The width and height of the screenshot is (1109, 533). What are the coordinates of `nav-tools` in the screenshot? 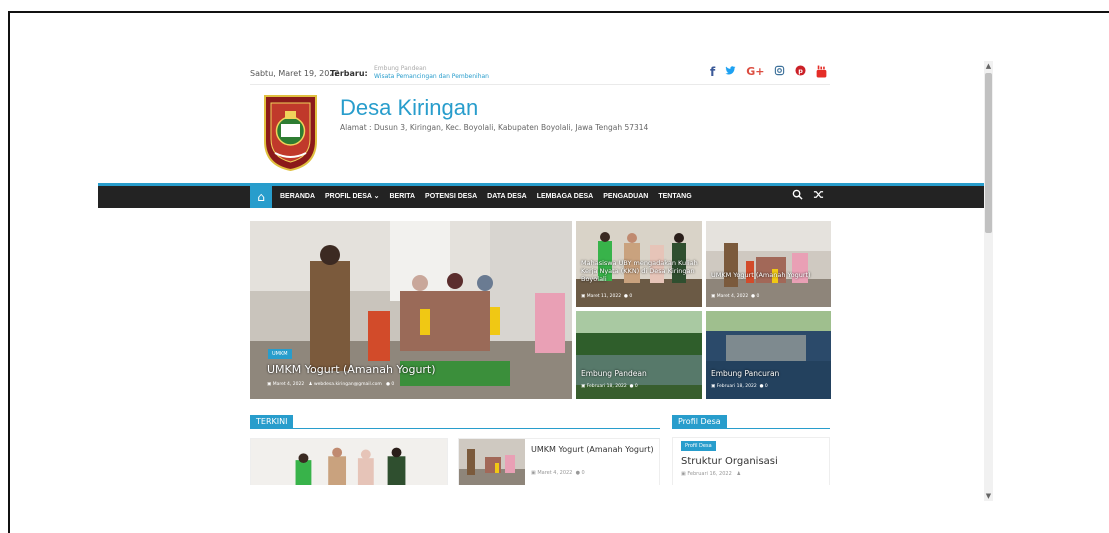 It's located at (808, 197).